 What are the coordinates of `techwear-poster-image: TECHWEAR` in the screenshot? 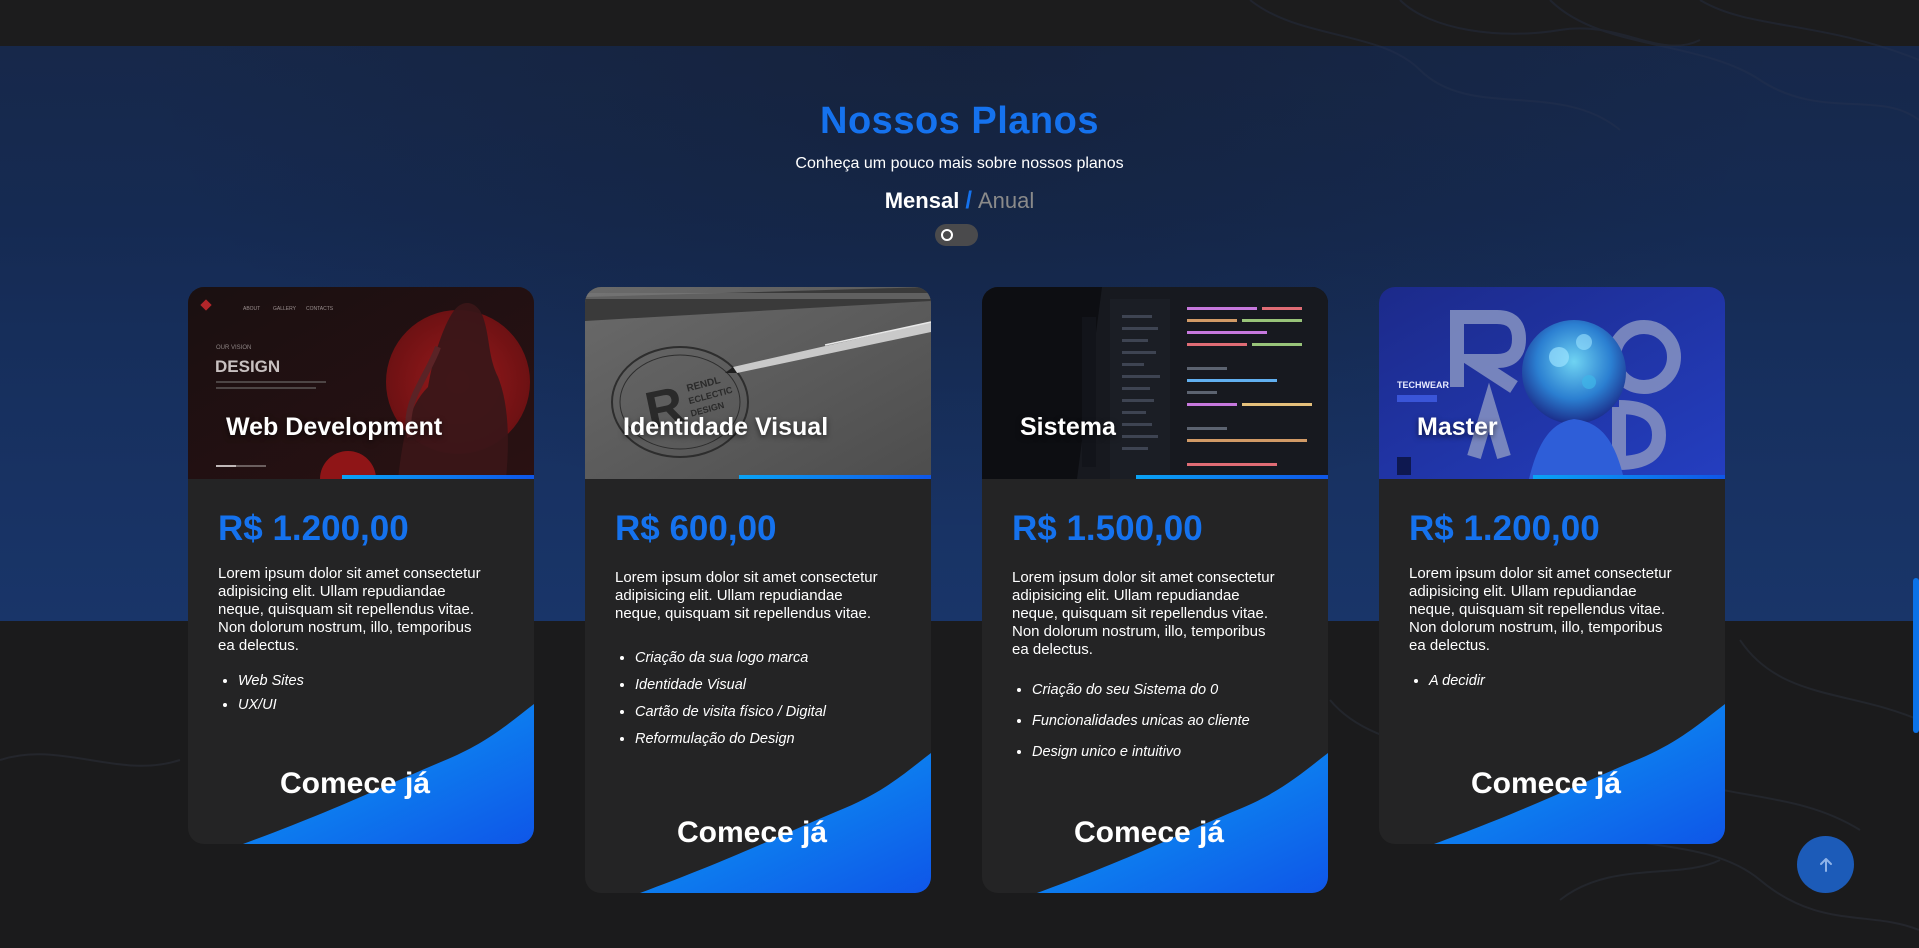 It's located at (1552, 383).